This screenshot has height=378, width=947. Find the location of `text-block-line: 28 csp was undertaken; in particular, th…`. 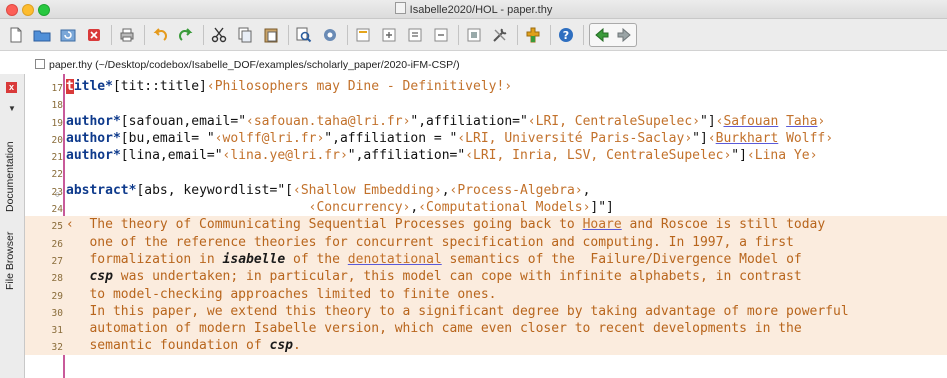

text-block-line: 28 csp was undertaken; in particular, th… is located at coordinates (486, 277).